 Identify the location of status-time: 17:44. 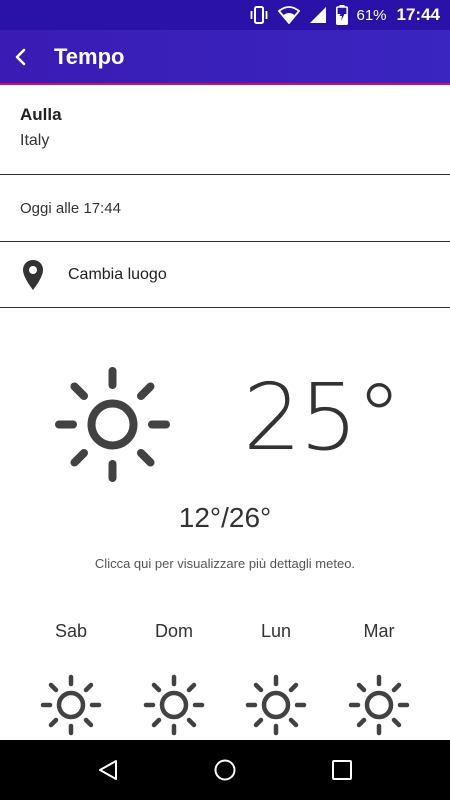
(418, 14).